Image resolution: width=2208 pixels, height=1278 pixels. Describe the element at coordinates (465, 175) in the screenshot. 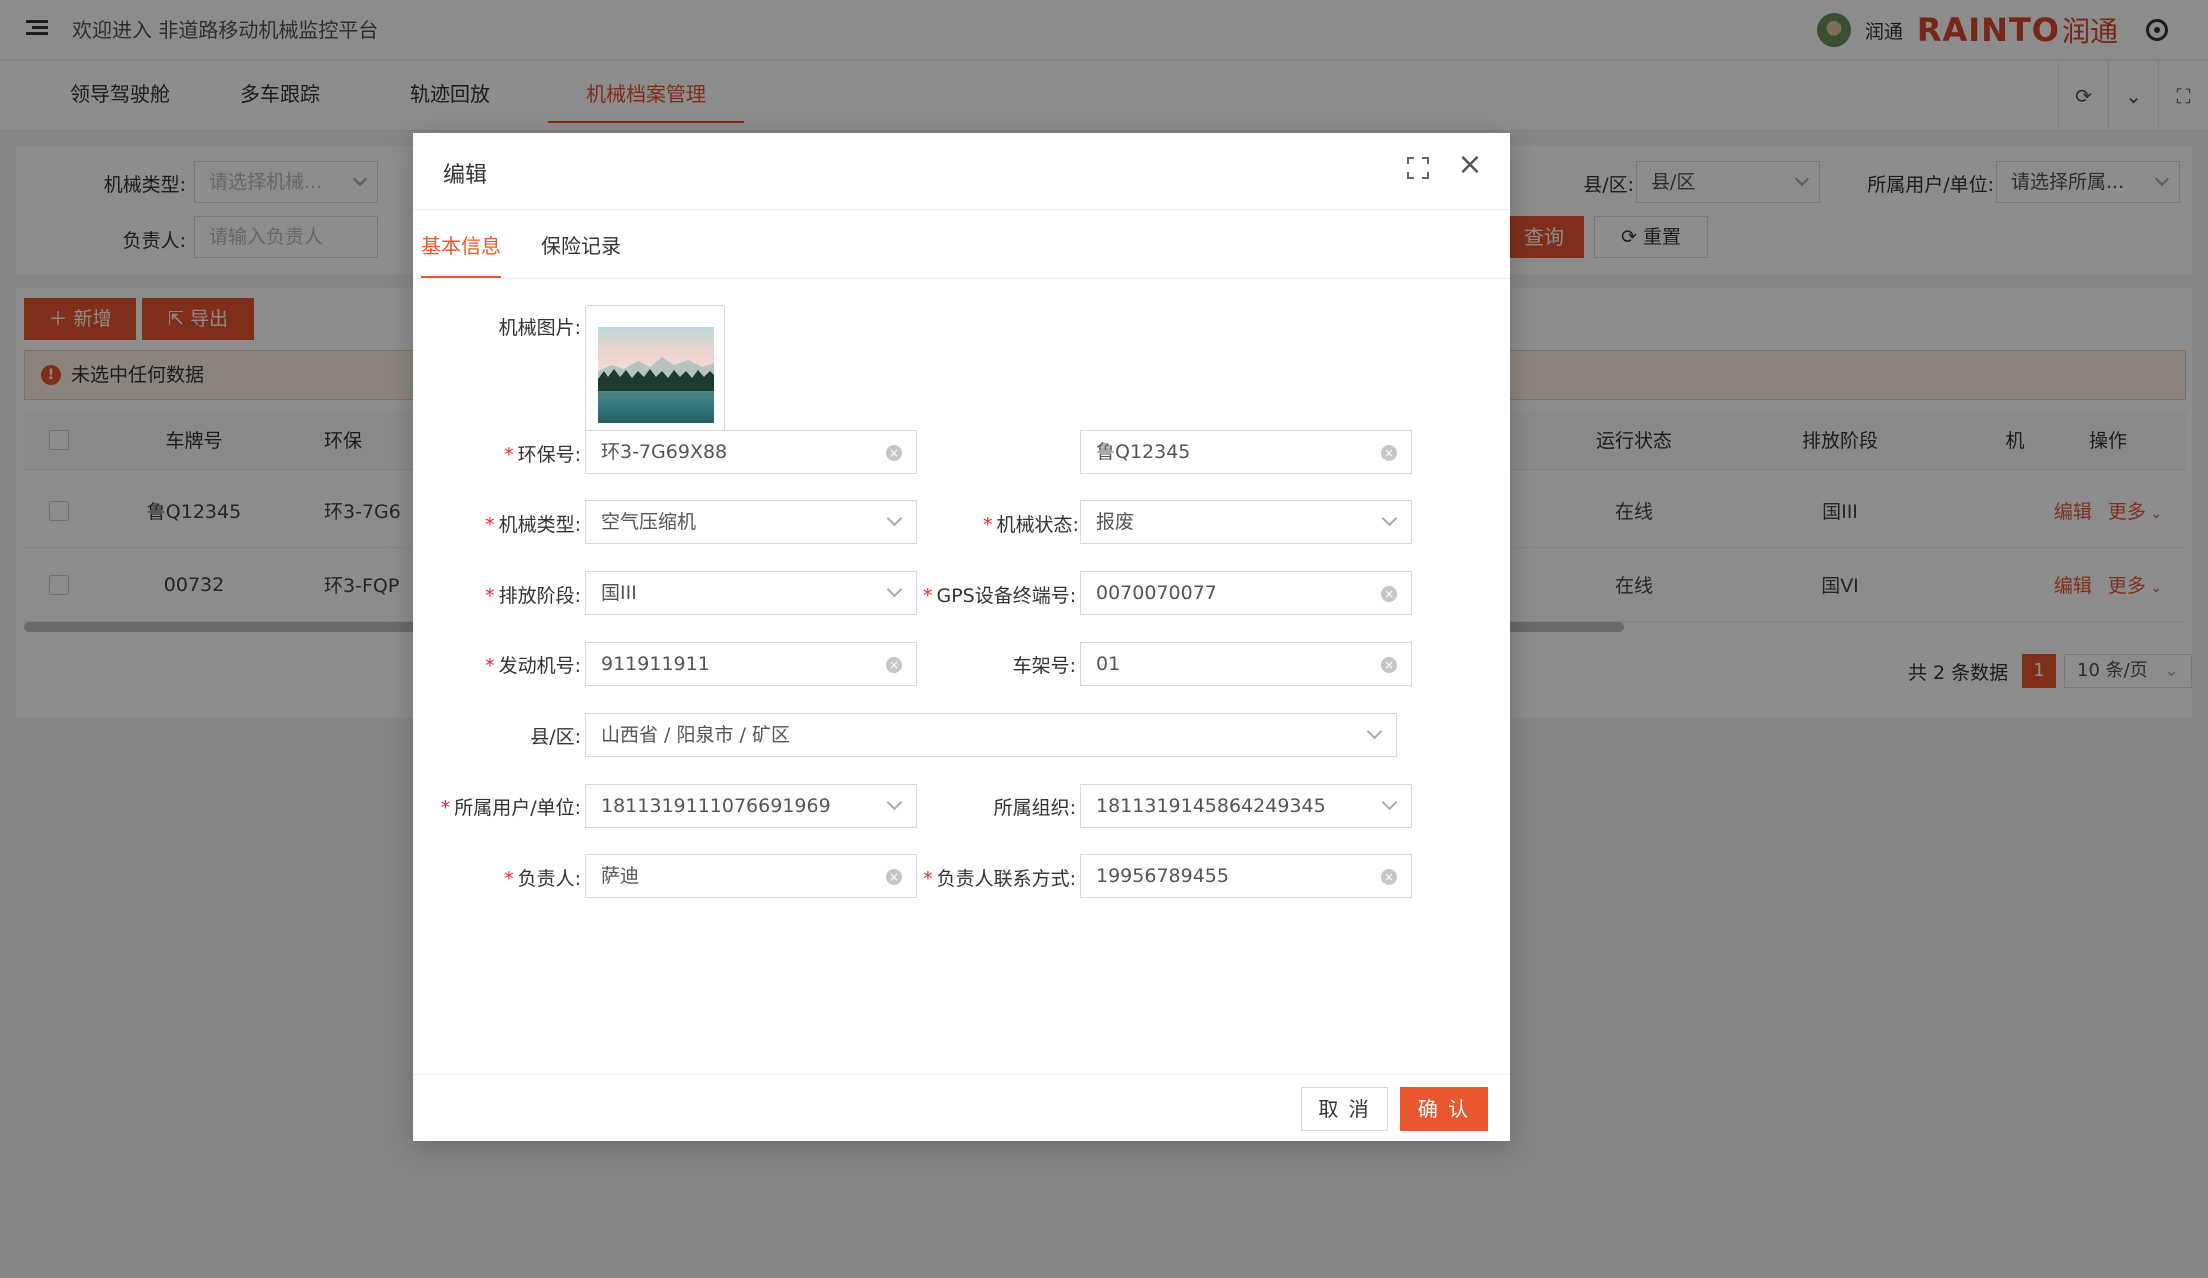

I see `modal-title: 编辑` at that location.